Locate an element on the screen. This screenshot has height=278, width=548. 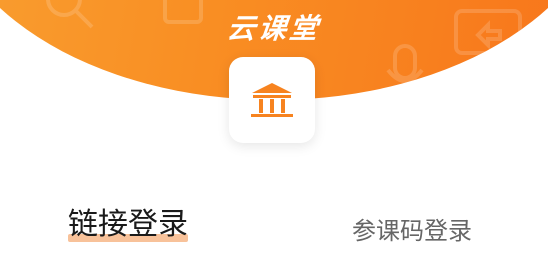
tab-link-login-label: 链接登录 is located at coordinates (128, 224).